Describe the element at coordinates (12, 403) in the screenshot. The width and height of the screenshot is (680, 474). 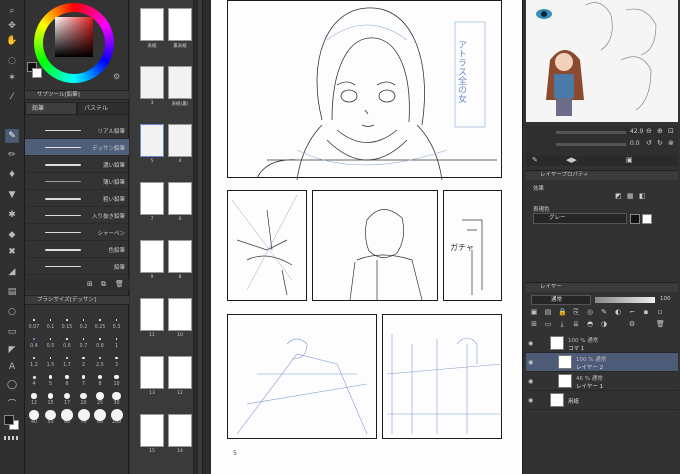
I see `correct-line-icon: ⌒` at that location.